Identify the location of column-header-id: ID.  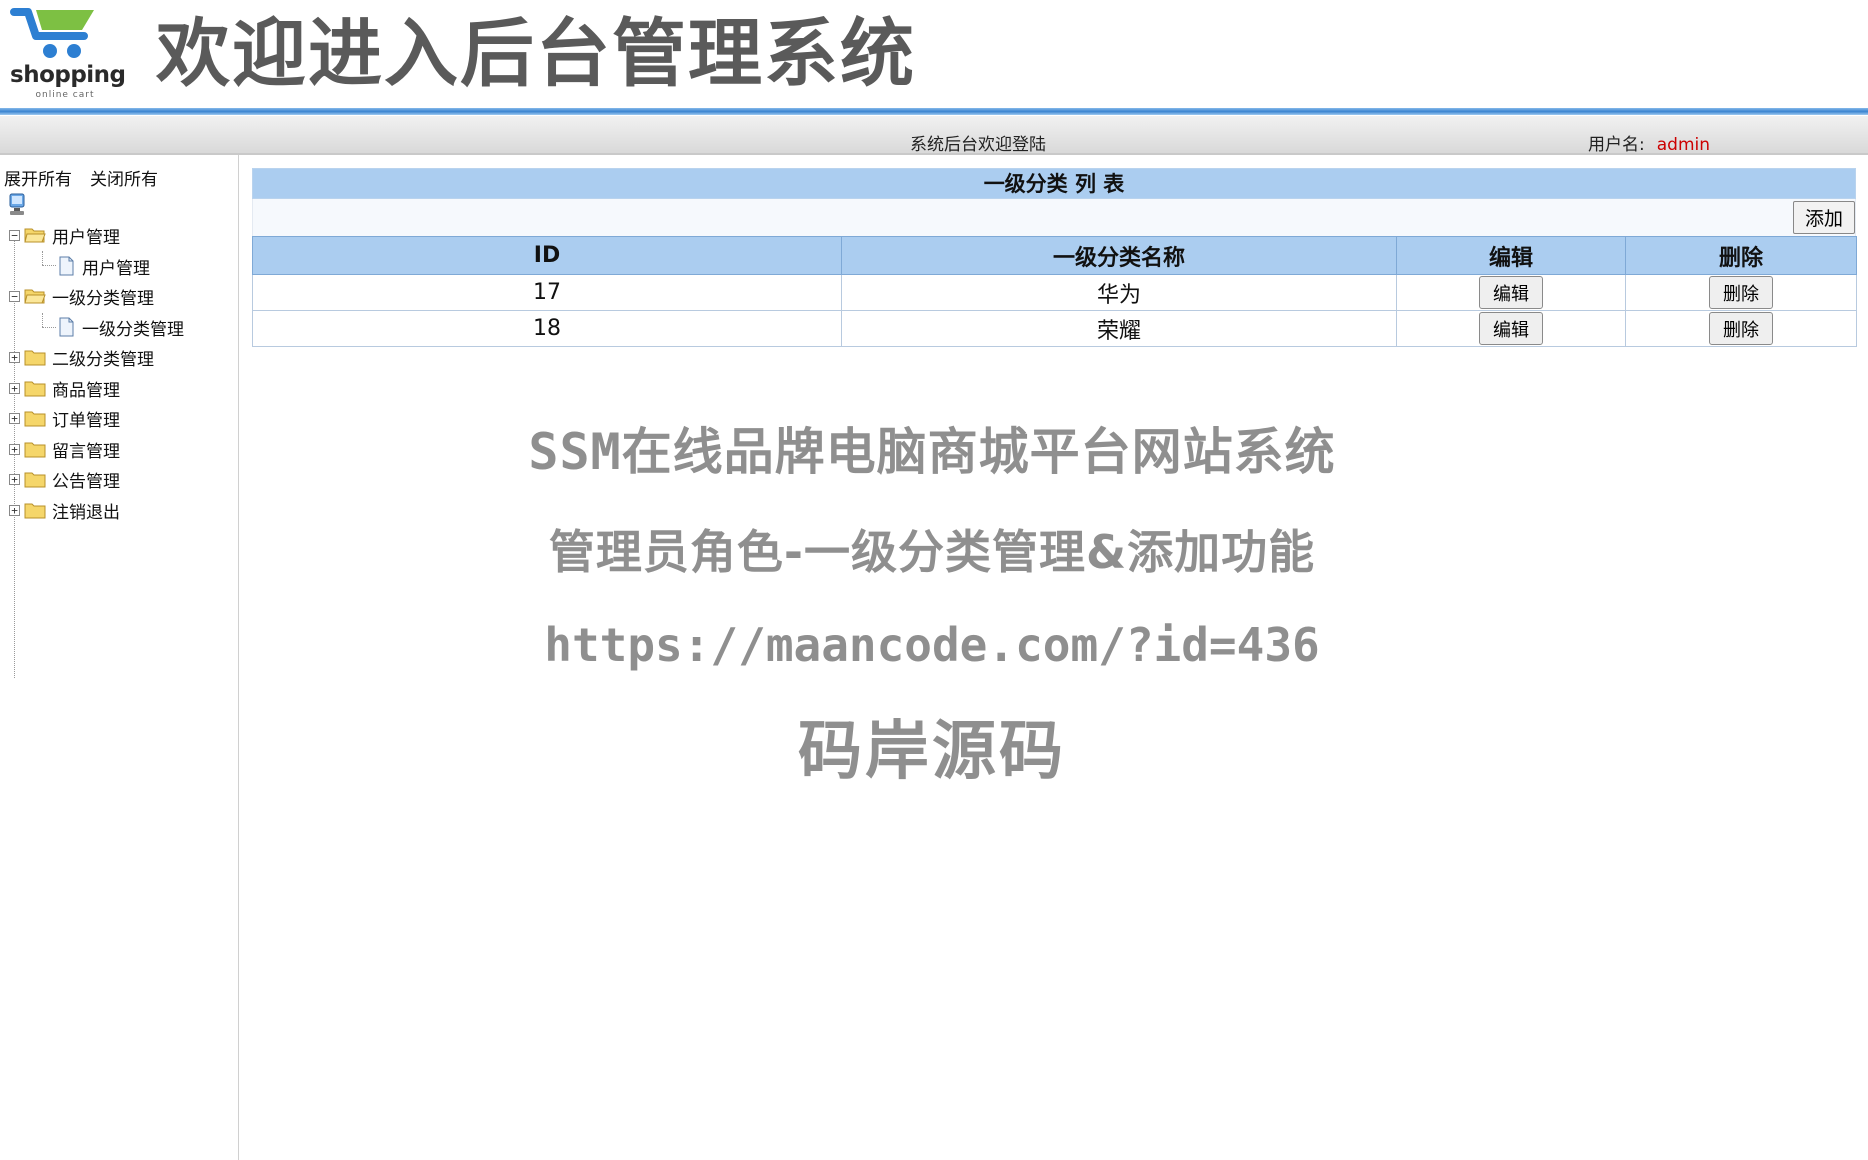
(547, 255).